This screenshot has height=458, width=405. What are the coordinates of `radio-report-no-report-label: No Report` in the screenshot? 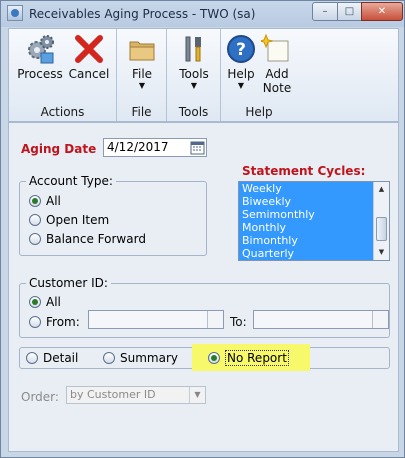 It's located at (257, 358).